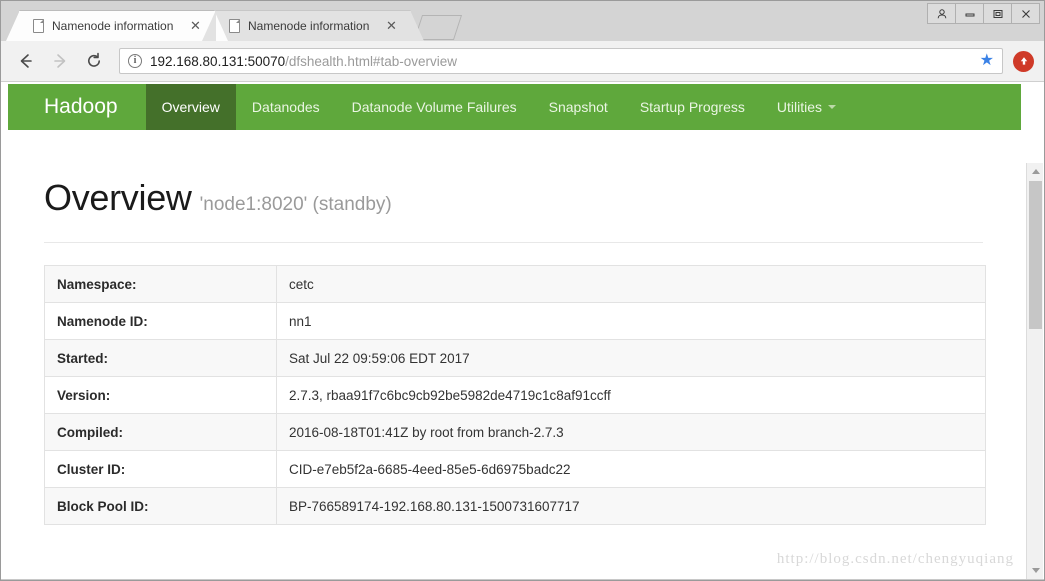 The image size is (1045, 581). Describe the element at coordinates (218, 61) in the screenshot. I see `url-host: 192.168.80.131:50070` at that location.